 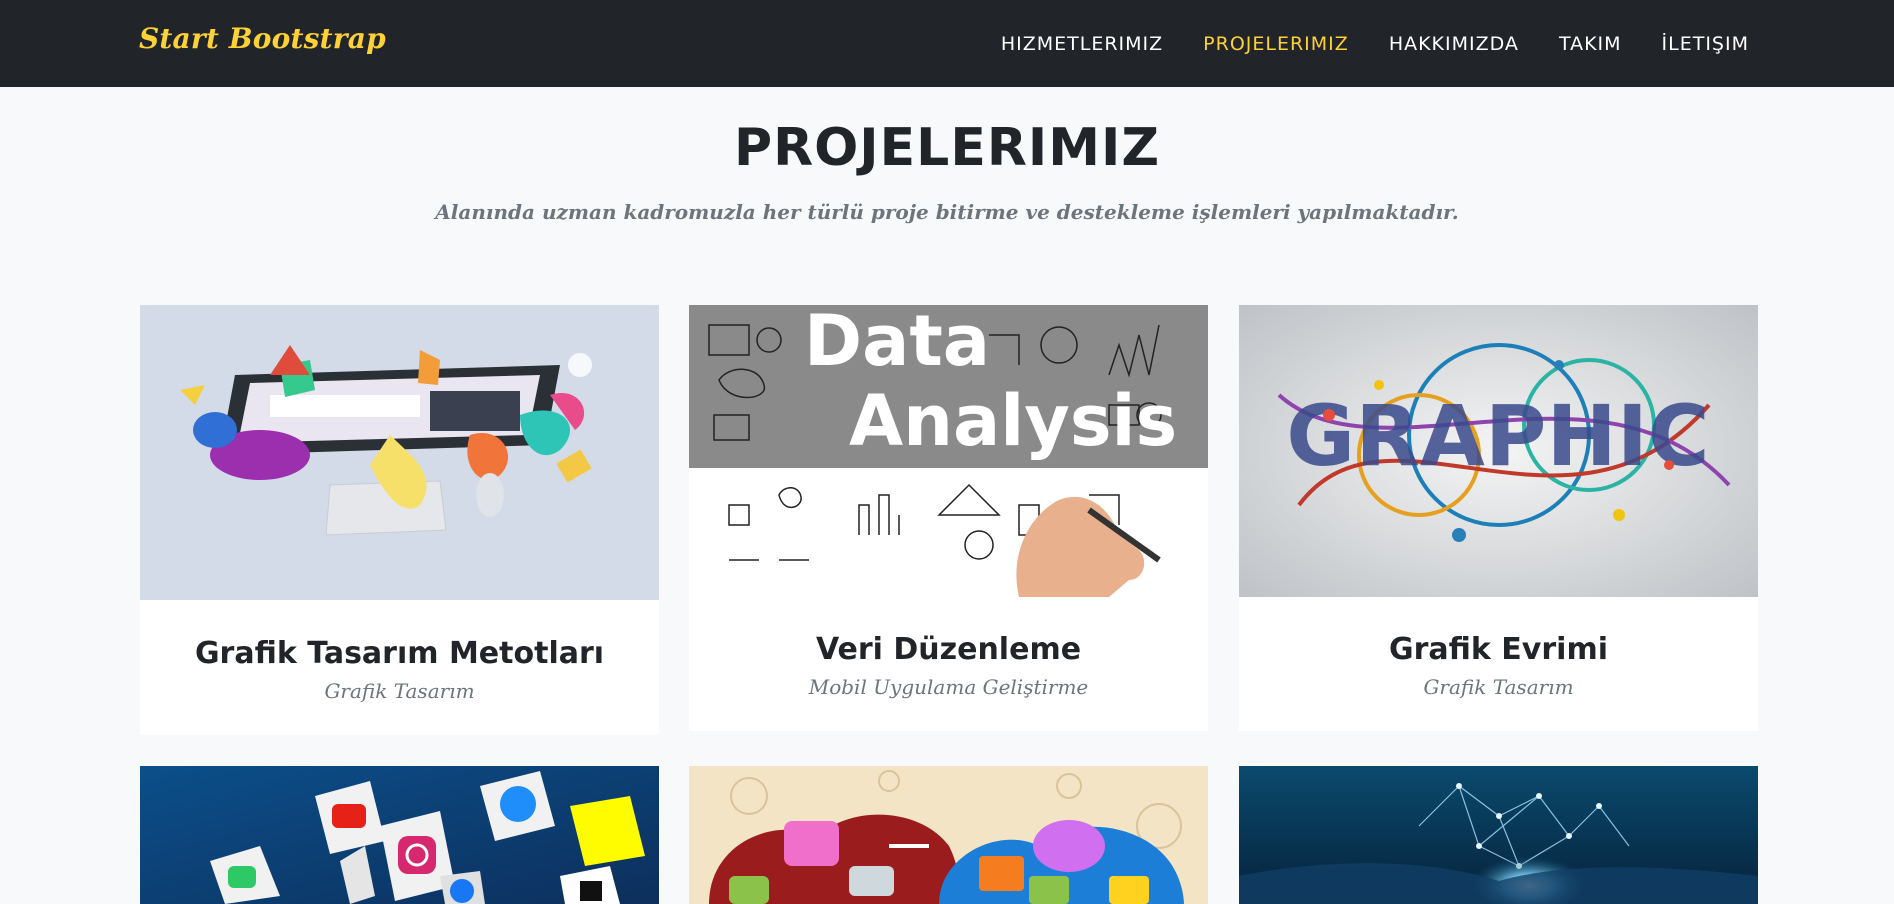 What do you see at coordinates (1013, 421) in the screenshot?
I see `analysis-word: Analysis` at bounding box center [1013, 421].